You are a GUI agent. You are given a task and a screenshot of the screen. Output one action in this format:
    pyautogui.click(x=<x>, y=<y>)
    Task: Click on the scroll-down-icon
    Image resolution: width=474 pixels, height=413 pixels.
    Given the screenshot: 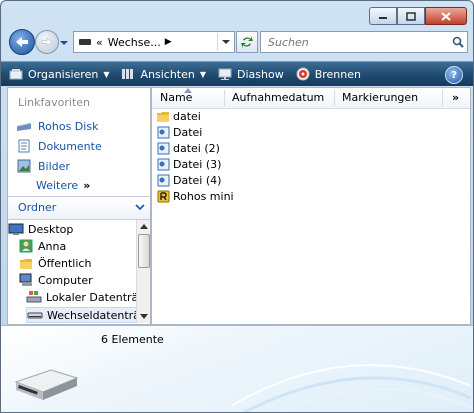 What is the action you would take?
    pyautogui.click(x=143, y=316)
    